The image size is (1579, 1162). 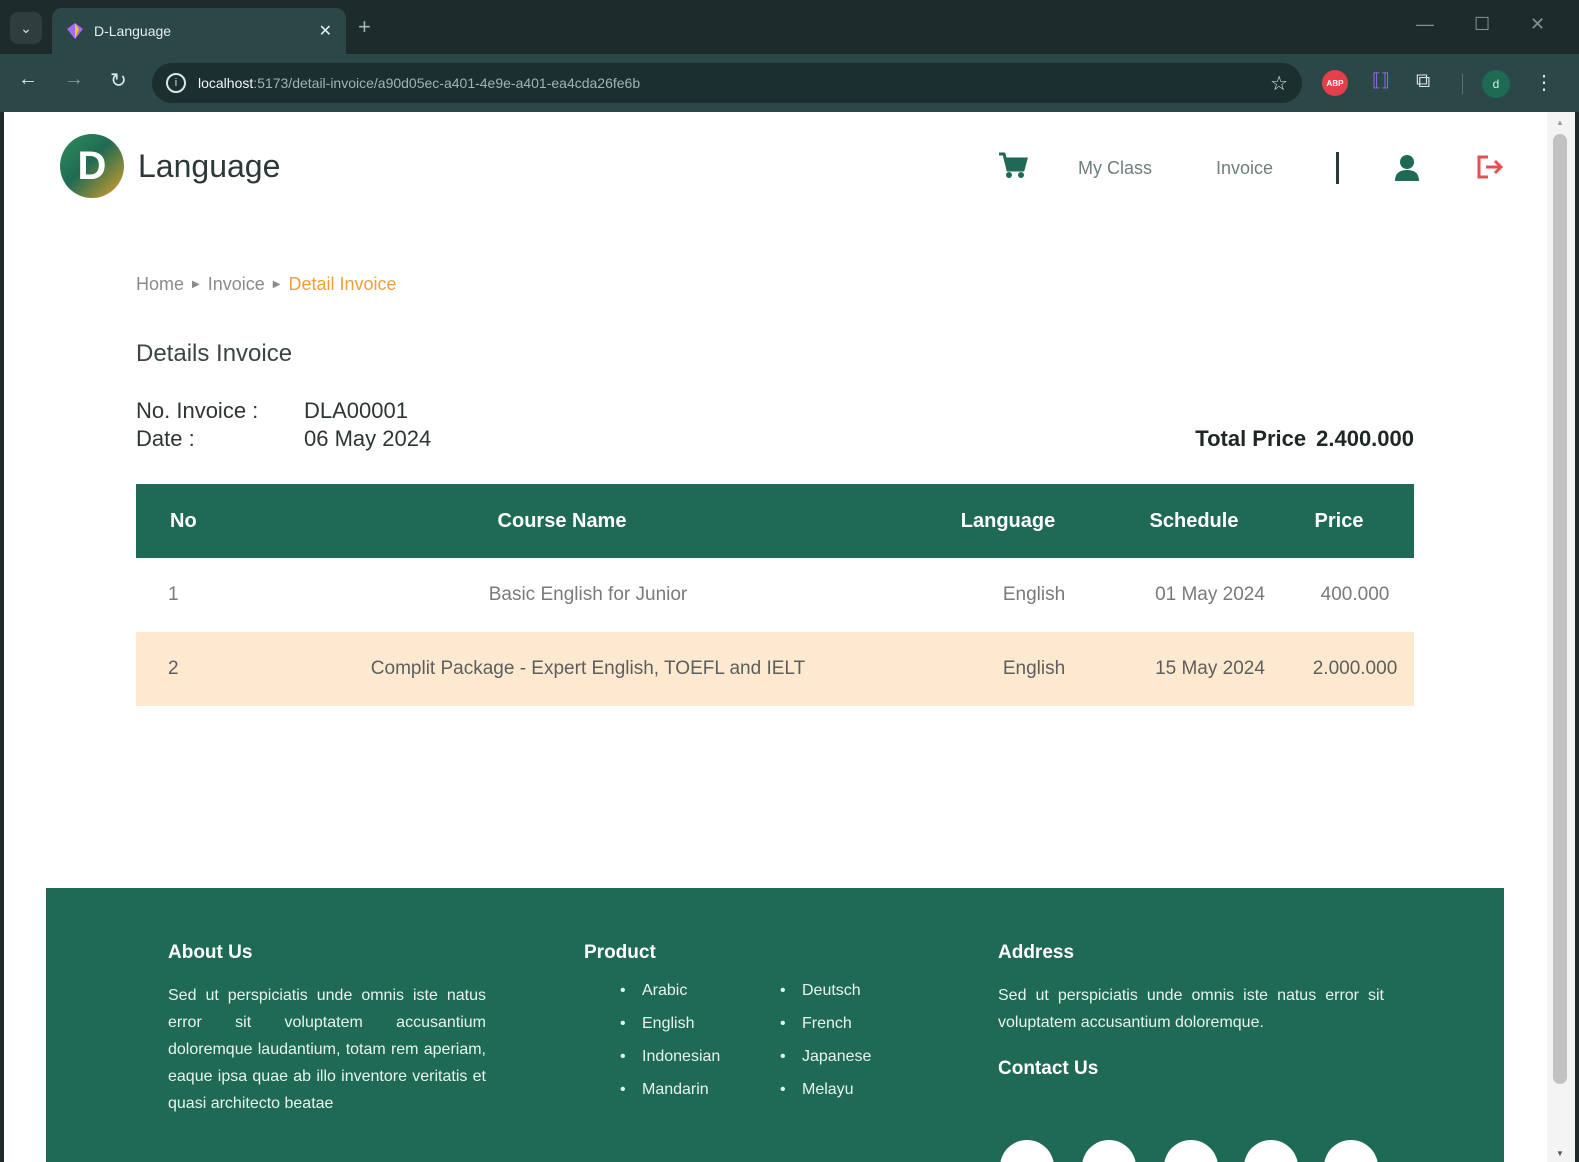 I want to click on breadcrumb-home-link: Home, so click(x=160, y=284).